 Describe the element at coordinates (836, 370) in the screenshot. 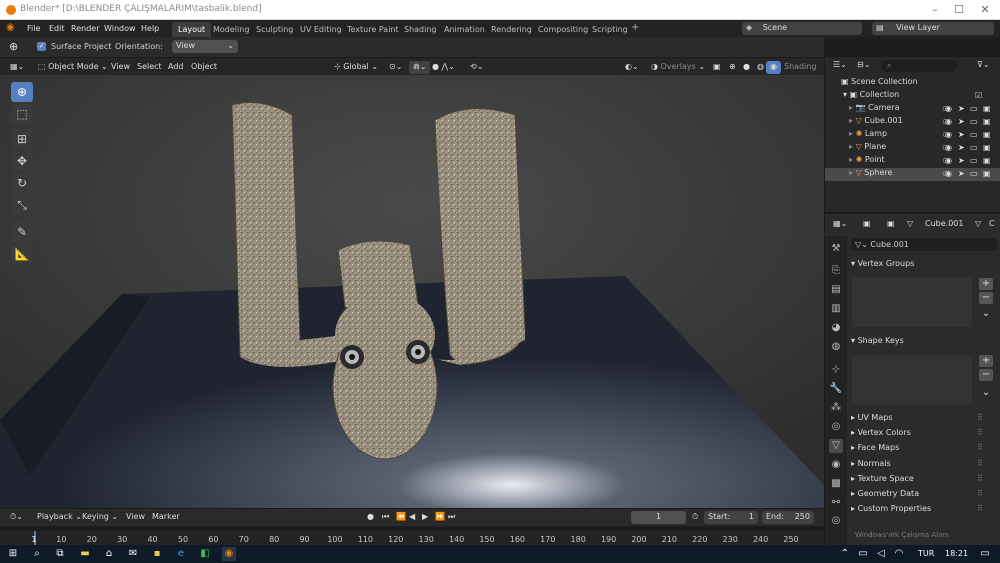

I see `tab-object-icon: ⊹` at that location.